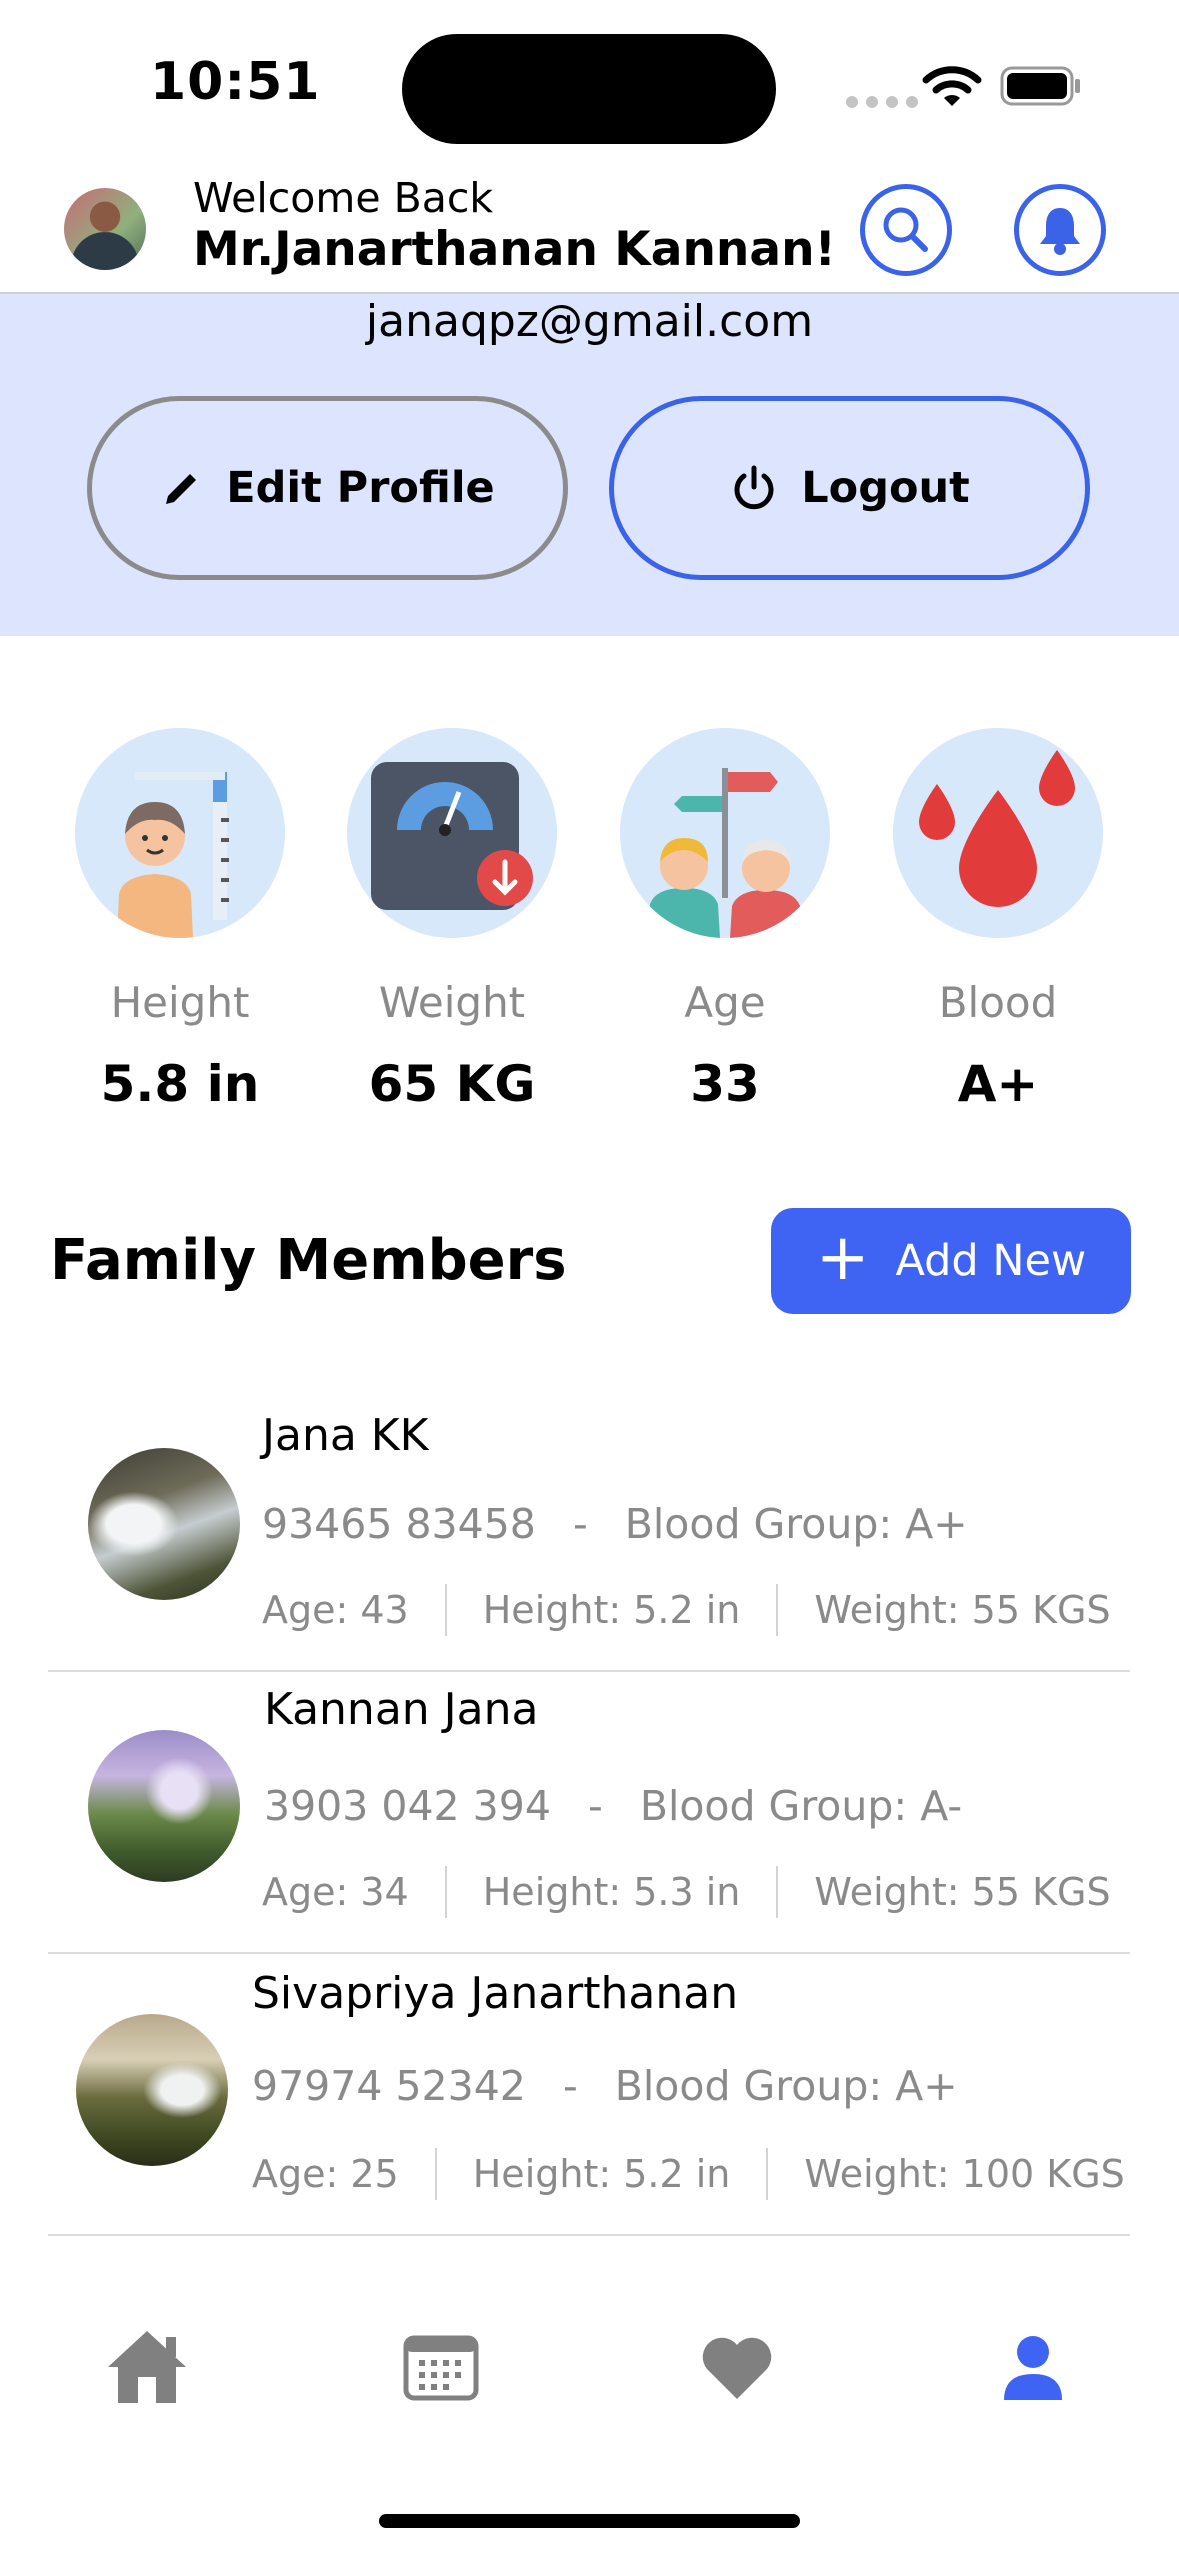 This screenshot has width=1179, height=2556. What do you see at coordinates (589, 2521) in the screenshot?
I see `home-indicator` at bounding box center [589, 2521].